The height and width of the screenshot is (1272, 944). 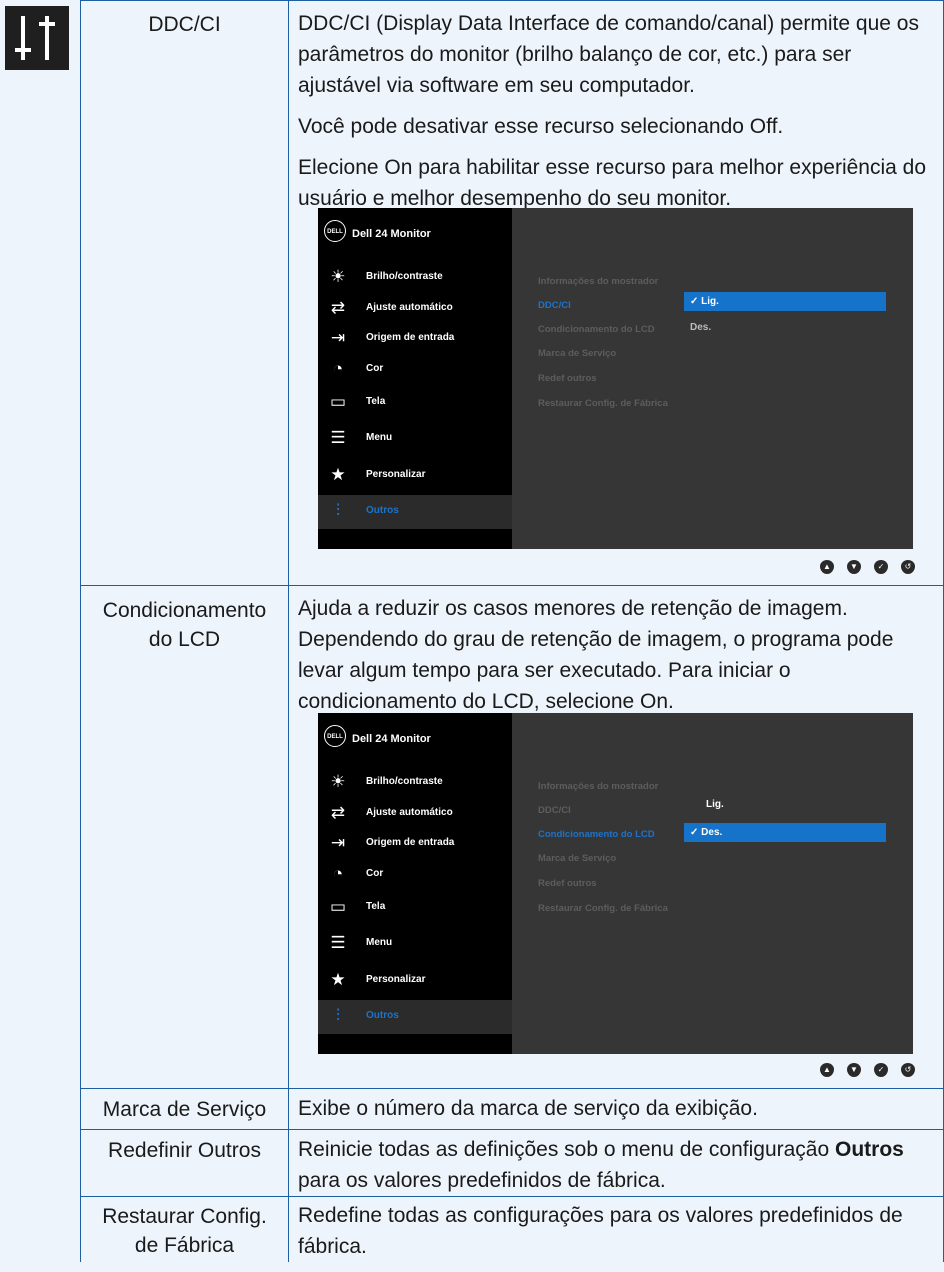 What do you see at coordinates (338, 812) in the screenshot?
I see `auto-adjust-icon: ⇄` at bounding box center [338, 812].